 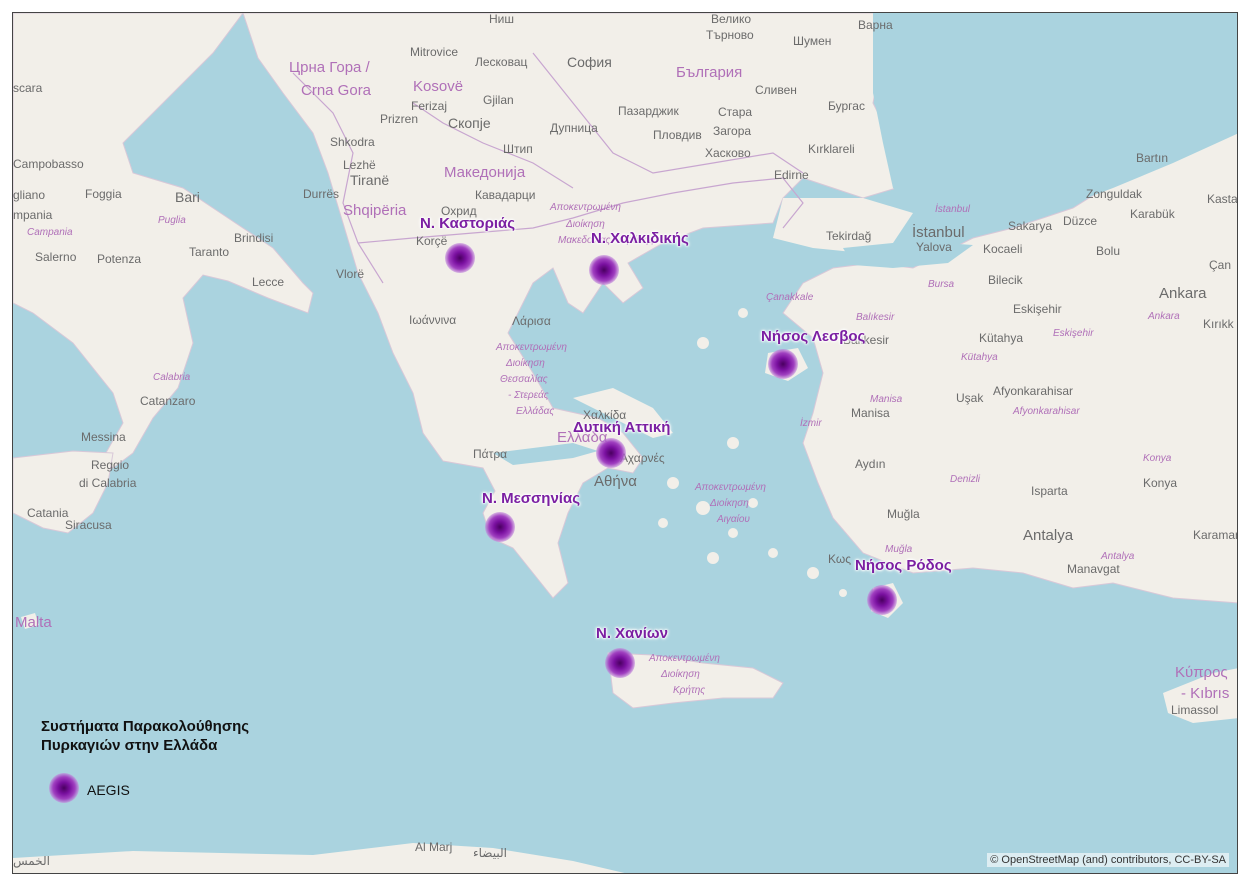 What do you see at coordinates (103, 437) in the screenshot?
I see `city-label: Messina` at bounding box center [103, 437].